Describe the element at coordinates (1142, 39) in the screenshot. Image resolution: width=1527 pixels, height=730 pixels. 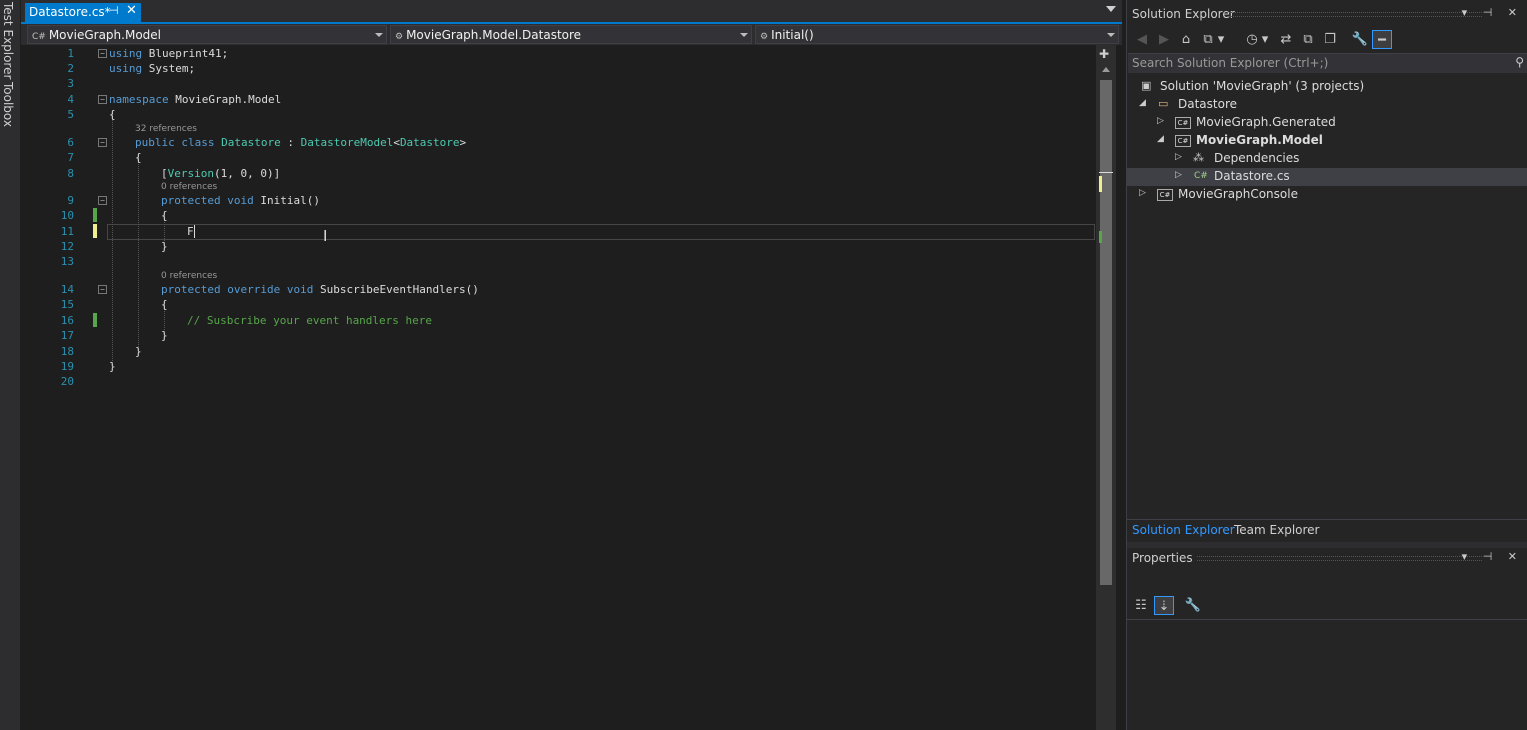
I see `back-icon: ◀` at that location.